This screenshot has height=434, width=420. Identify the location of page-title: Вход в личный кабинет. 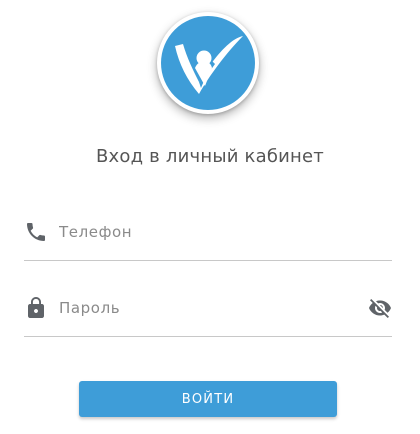
(210, 156).